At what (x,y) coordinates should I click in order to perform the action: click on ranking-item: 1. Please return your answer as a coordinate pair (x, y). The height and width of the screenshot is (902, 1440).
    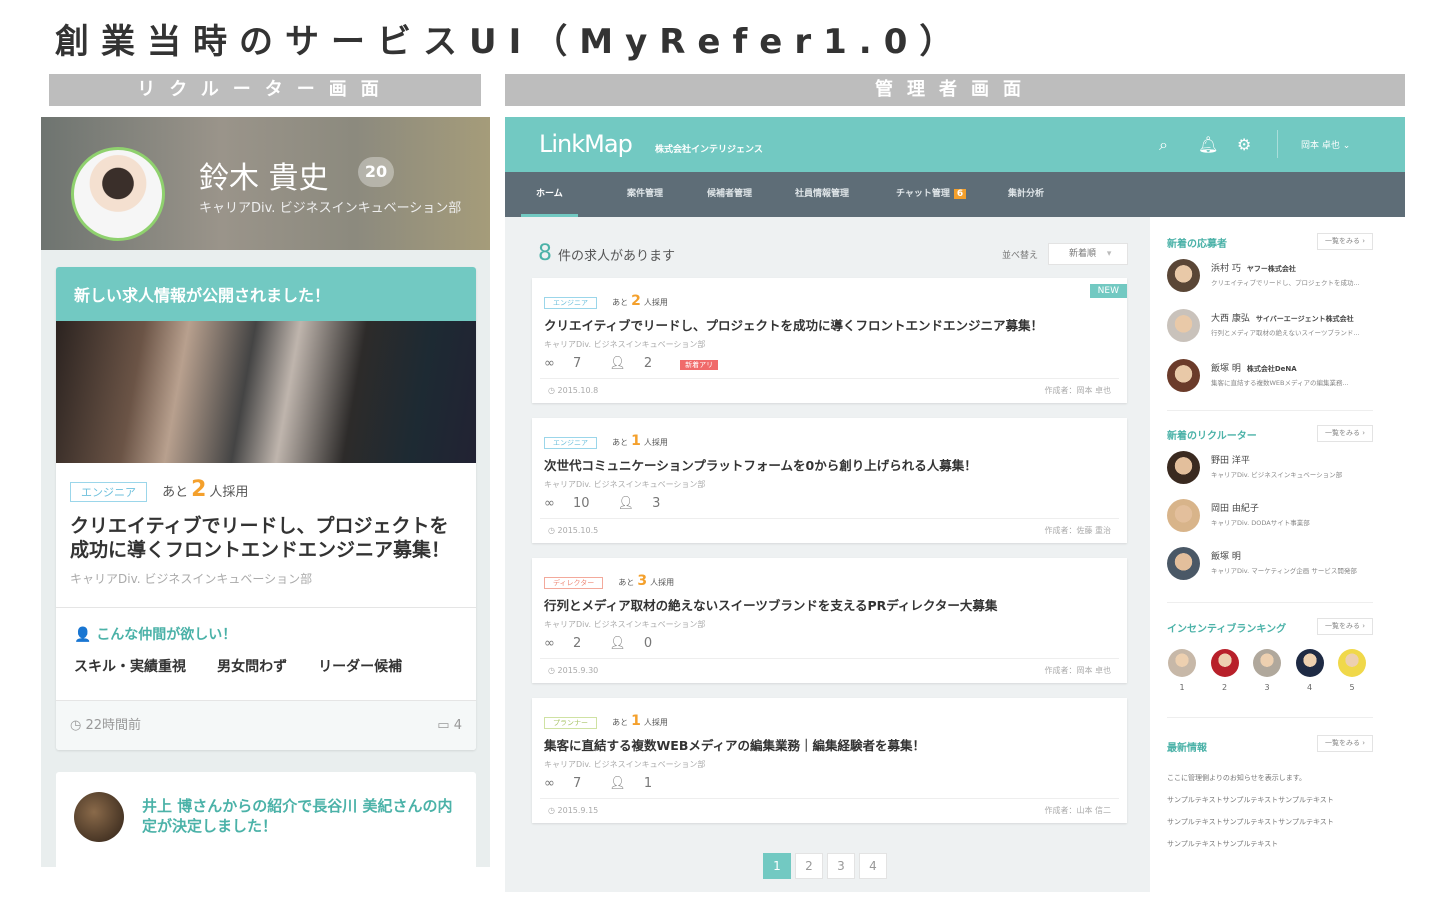
    Looking at the image, I should click on (1182, 670).